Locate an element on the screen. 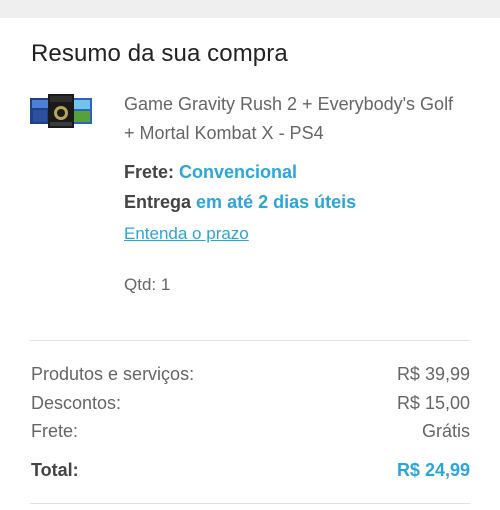 The image size is (500, 510). products-value: R$ 39,99 is located at coordinates (433, 374).